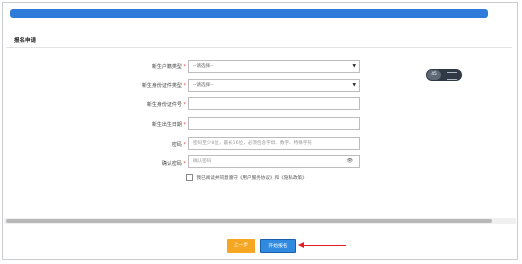  What do you see at coordinates (274, 143) in the screenshot?
I see `password-input: 密码至少8位，最长16位，必须包含字母、数字、特殊字符` at bounding box center [274, 143].